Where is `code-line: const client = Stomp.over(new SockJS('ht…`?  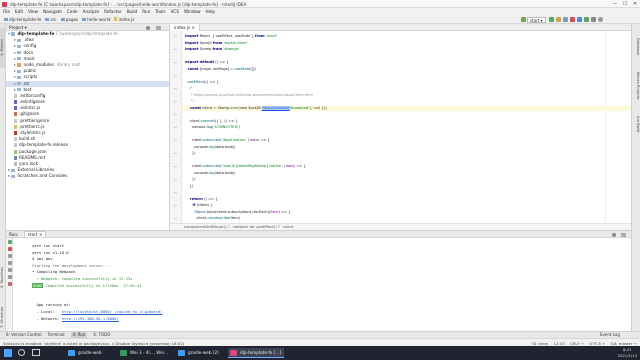 code-line: const client = Stomp.over(new SockJS('ht… is located at coordinates (256, 108).